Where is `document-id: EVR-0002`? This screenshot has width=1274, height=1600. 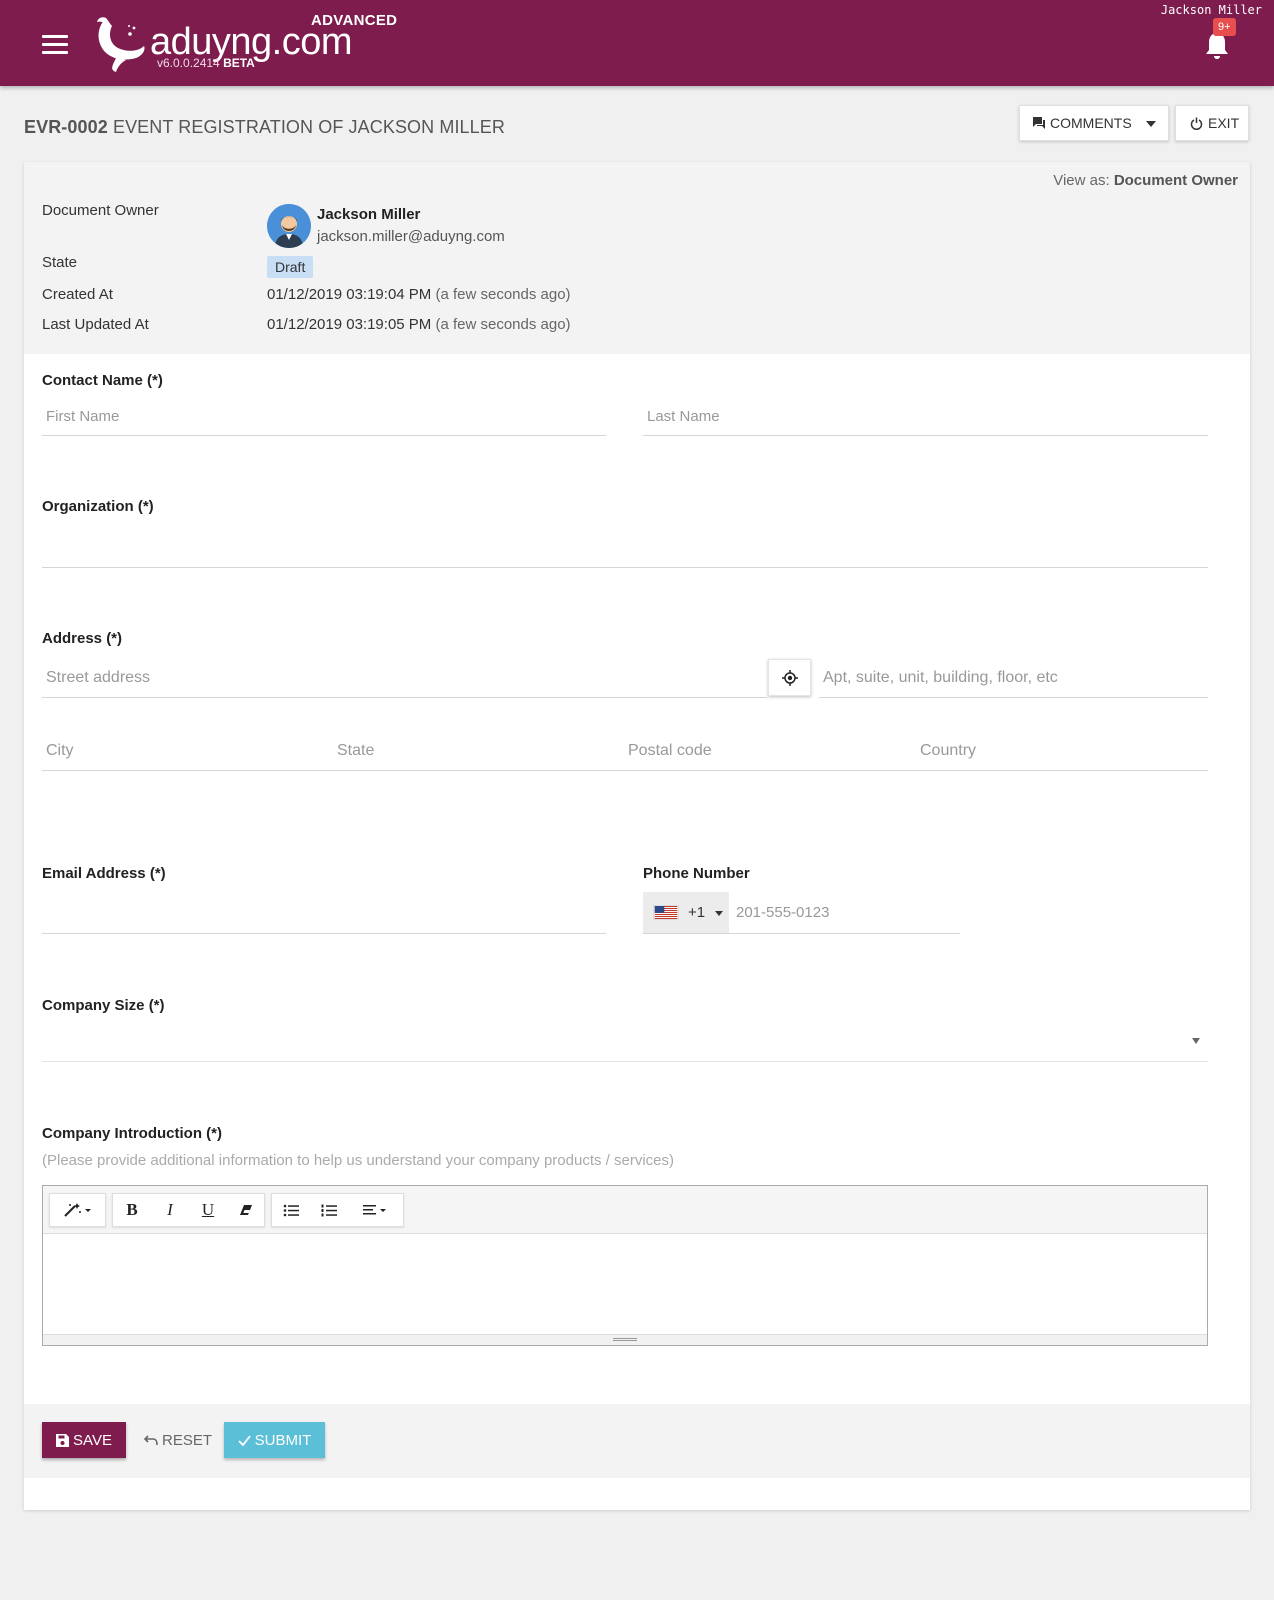 document-id: EVR-0002 is located at coordinates (66, 127).